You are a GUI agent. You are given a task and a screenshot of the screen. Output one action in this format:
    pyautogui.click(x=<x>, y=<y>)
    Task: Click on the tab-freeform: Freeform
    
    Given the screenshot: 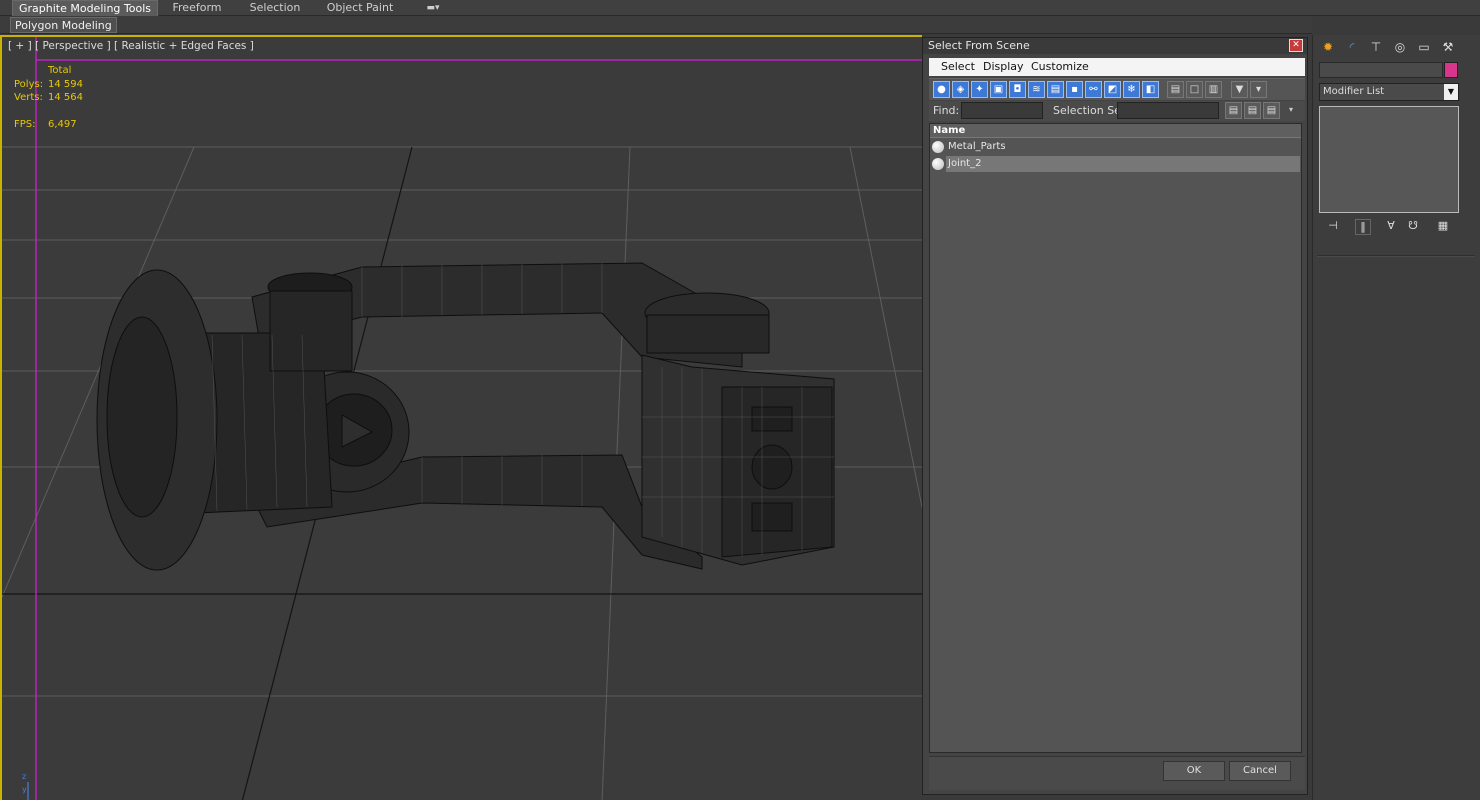 What is the action you would take?
    pyautogui.click(x=197, y=8)
    